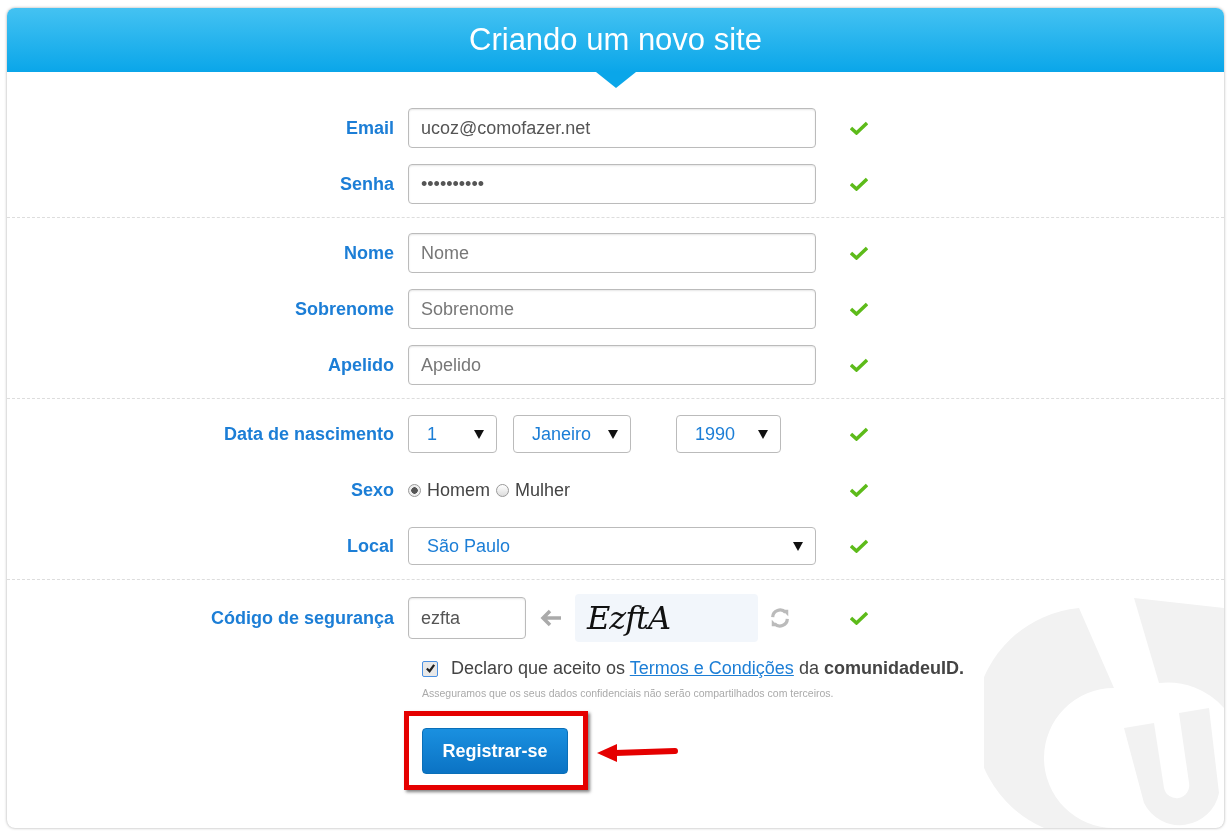 Image resolution: width=1231 pixels, height=836 pixels. I want to click on captcha-field: ezfta, so click(467, 618).